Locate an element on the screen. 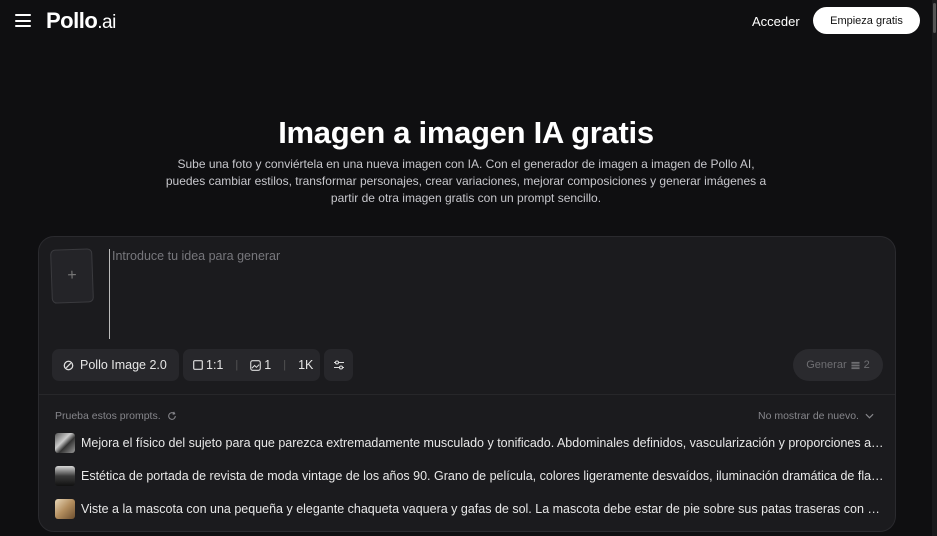 The image size is (937, 536). generate-cost: 2 is located at coordinates (866, 365).